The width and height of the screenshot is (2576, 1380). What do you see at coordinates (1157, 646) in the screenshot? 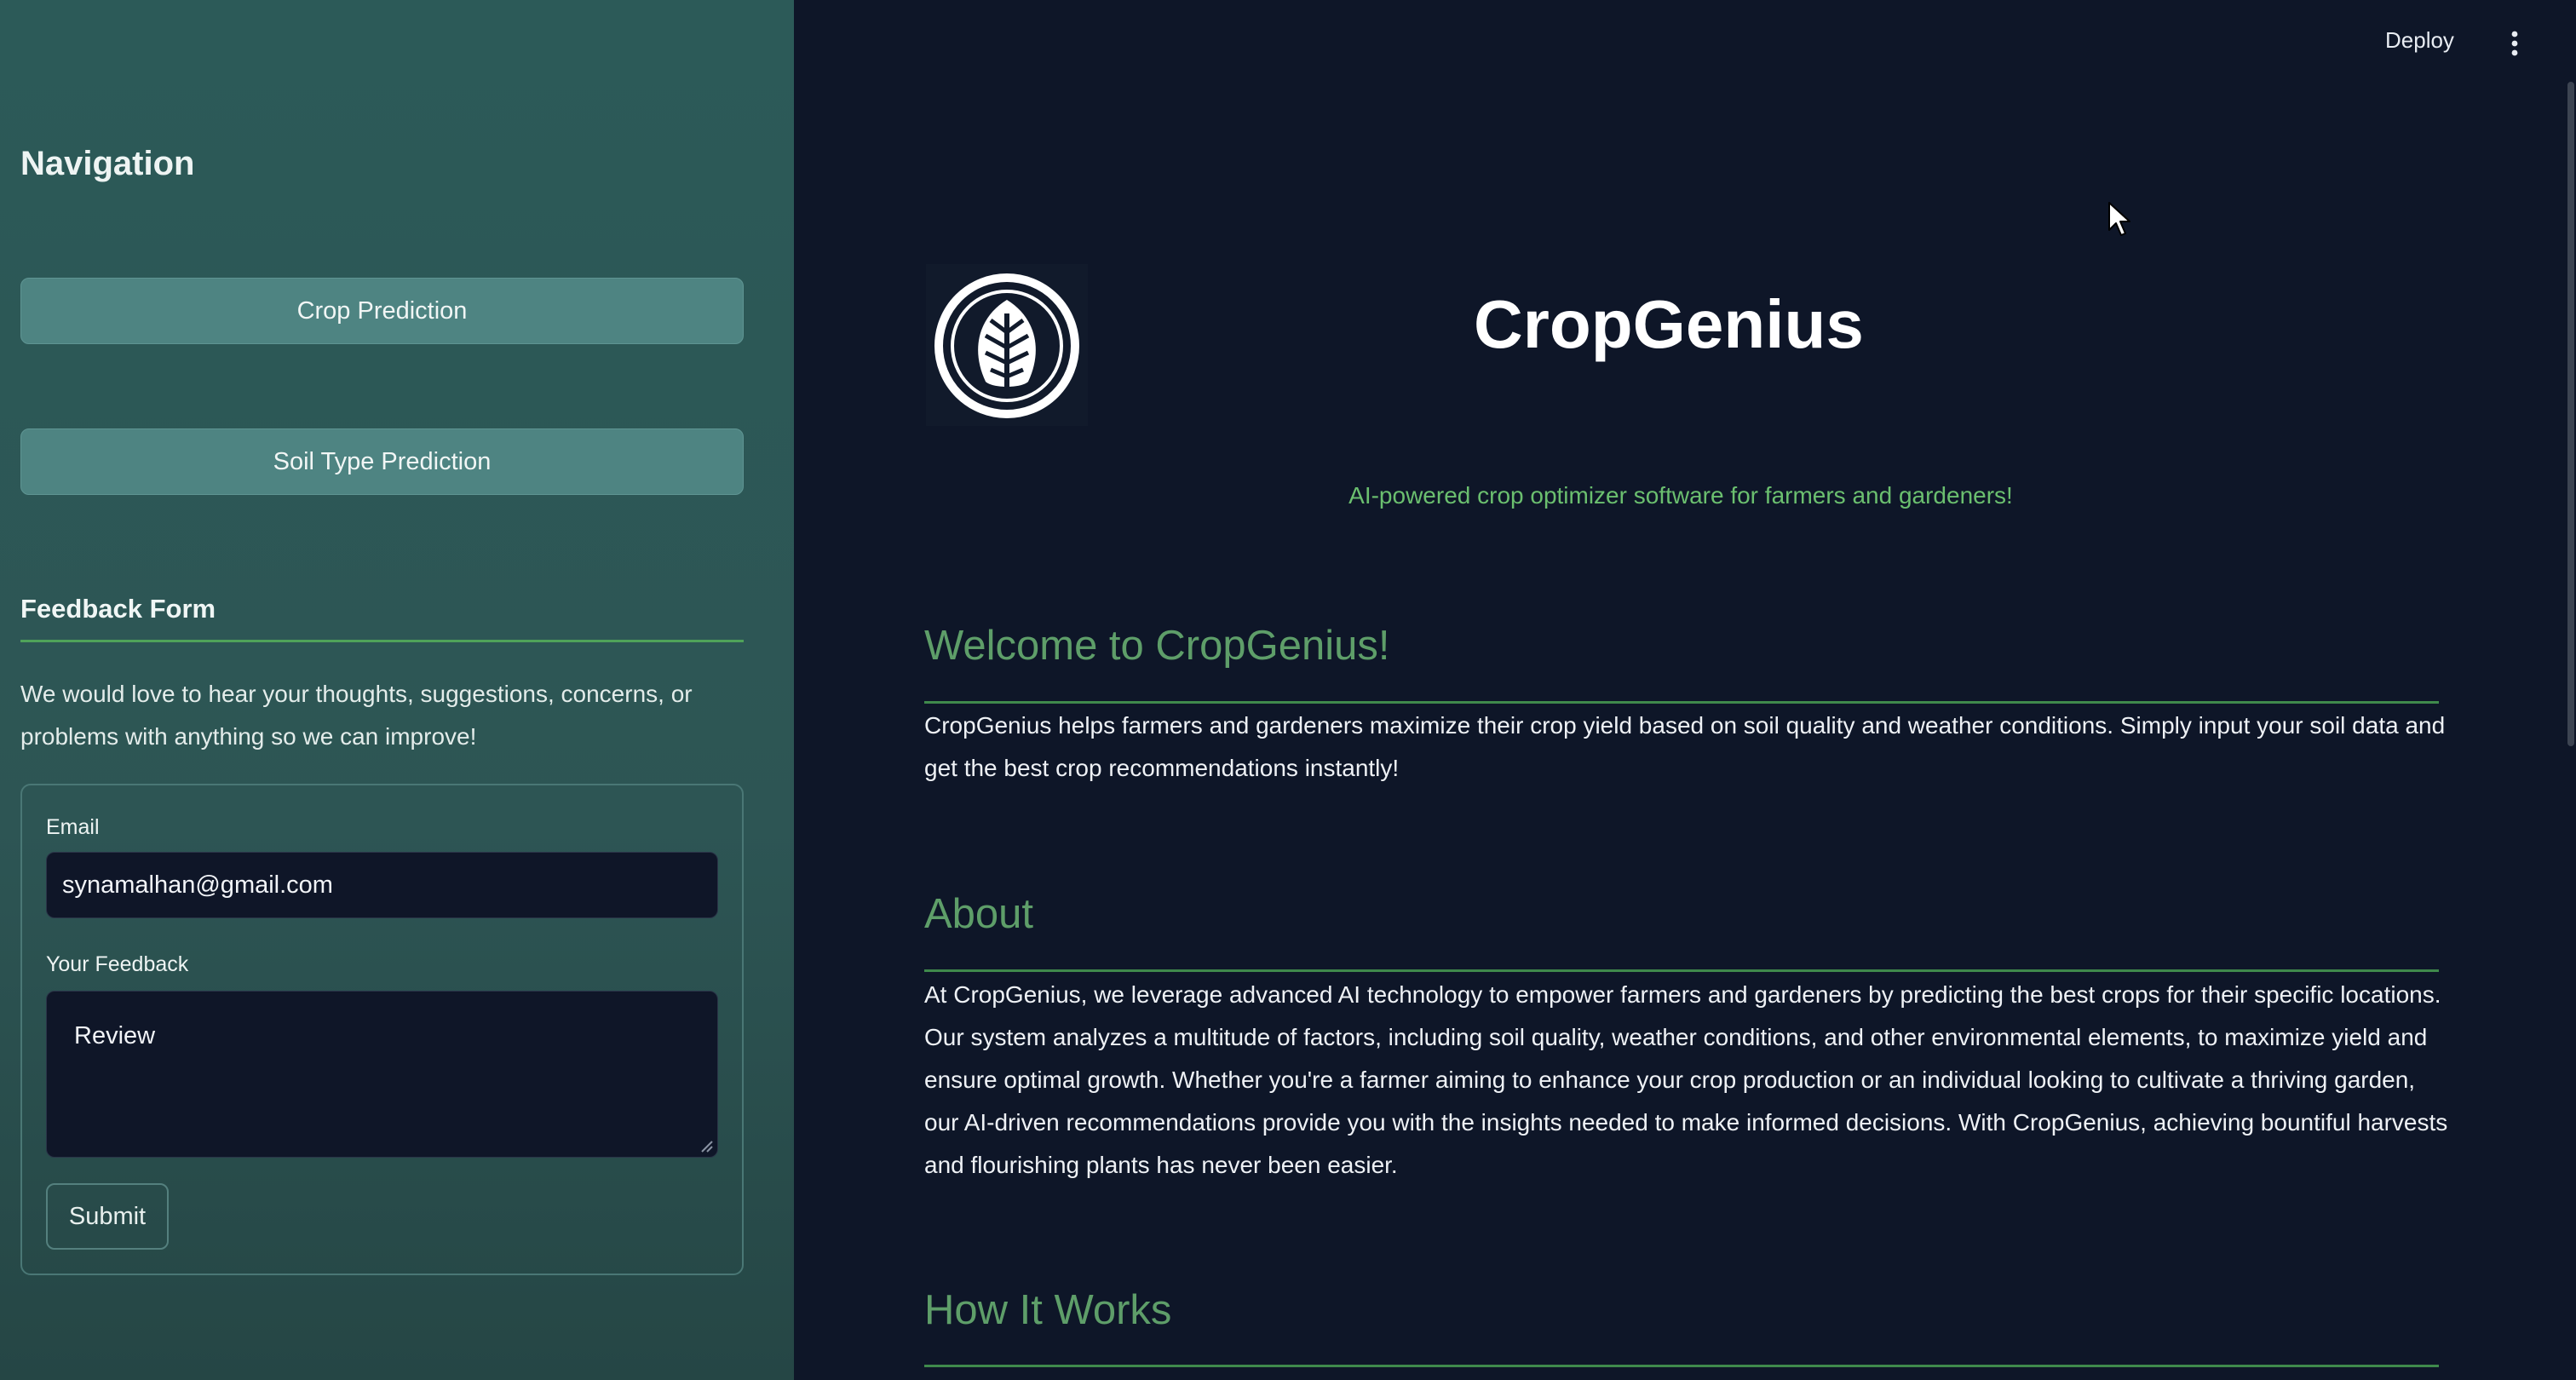
I see `welcome-heading: Welcome to CropGenius!` at bounding box center [1157, 646].